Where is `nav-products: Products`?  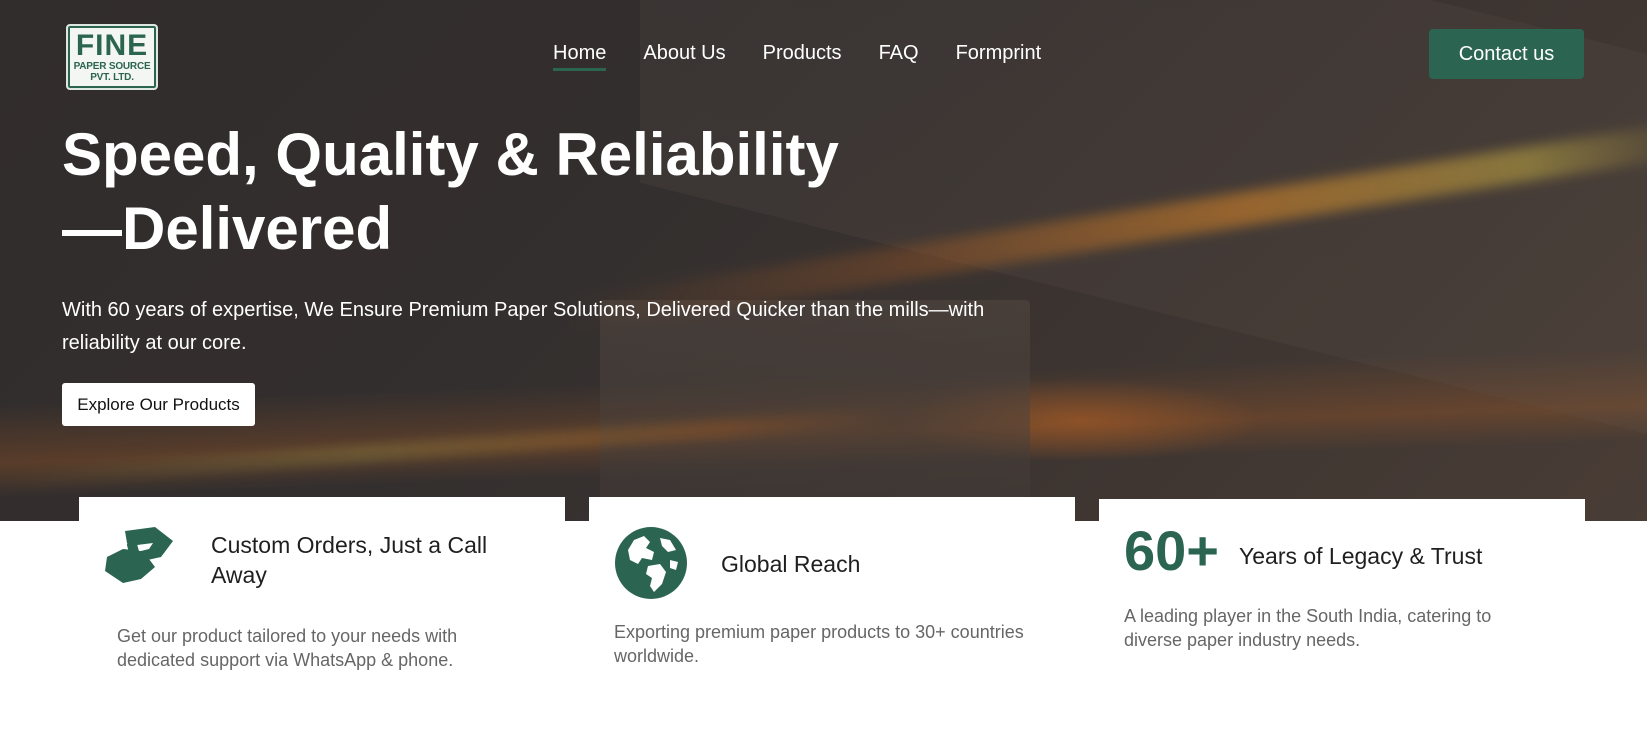 nav-products: Products is located at coordinates (802, 56).